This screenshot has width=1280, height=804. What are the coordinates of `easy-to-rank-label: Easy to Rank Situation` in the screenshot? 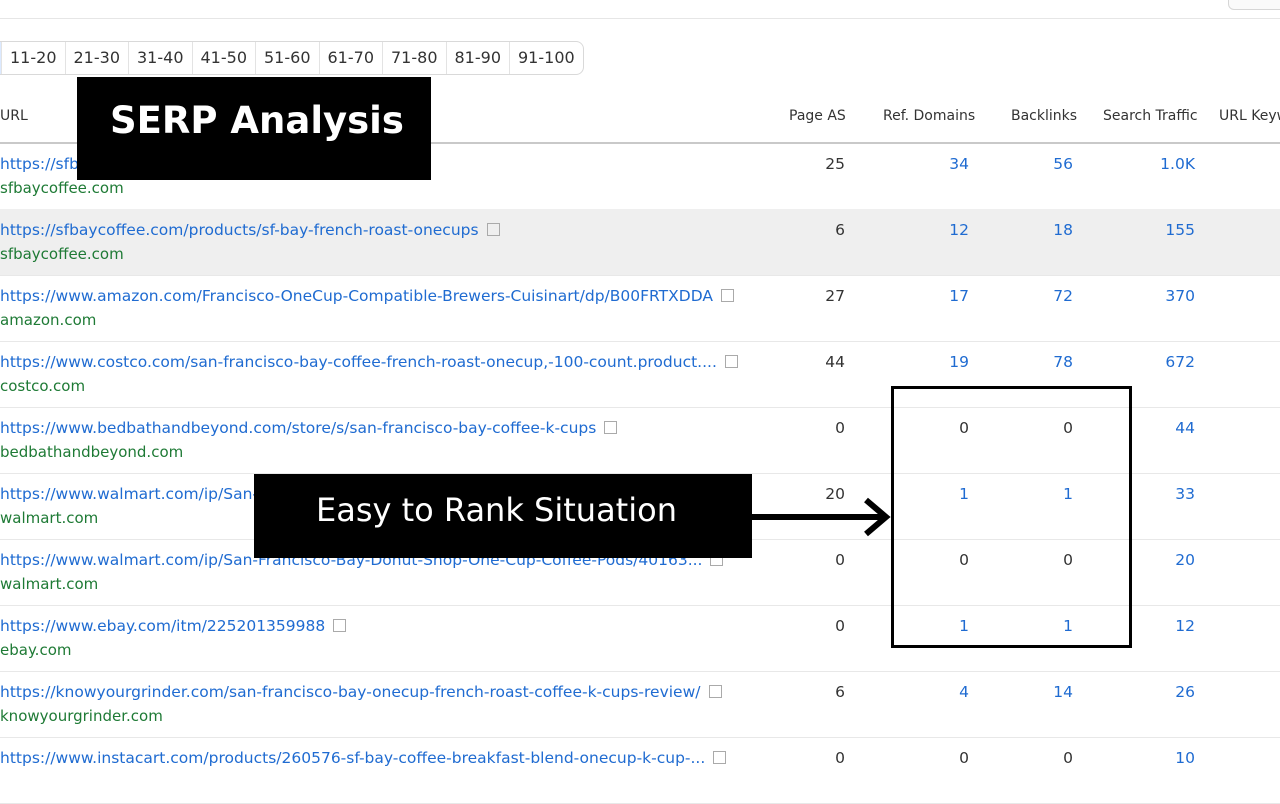 It's located at (503, 516).